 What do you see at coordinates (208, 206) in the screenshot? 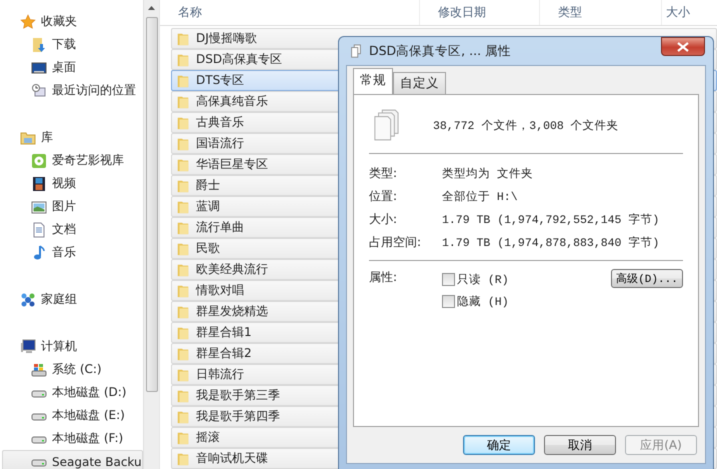
I see `folder-name: 蓝调` at bounding box center [208, 206].